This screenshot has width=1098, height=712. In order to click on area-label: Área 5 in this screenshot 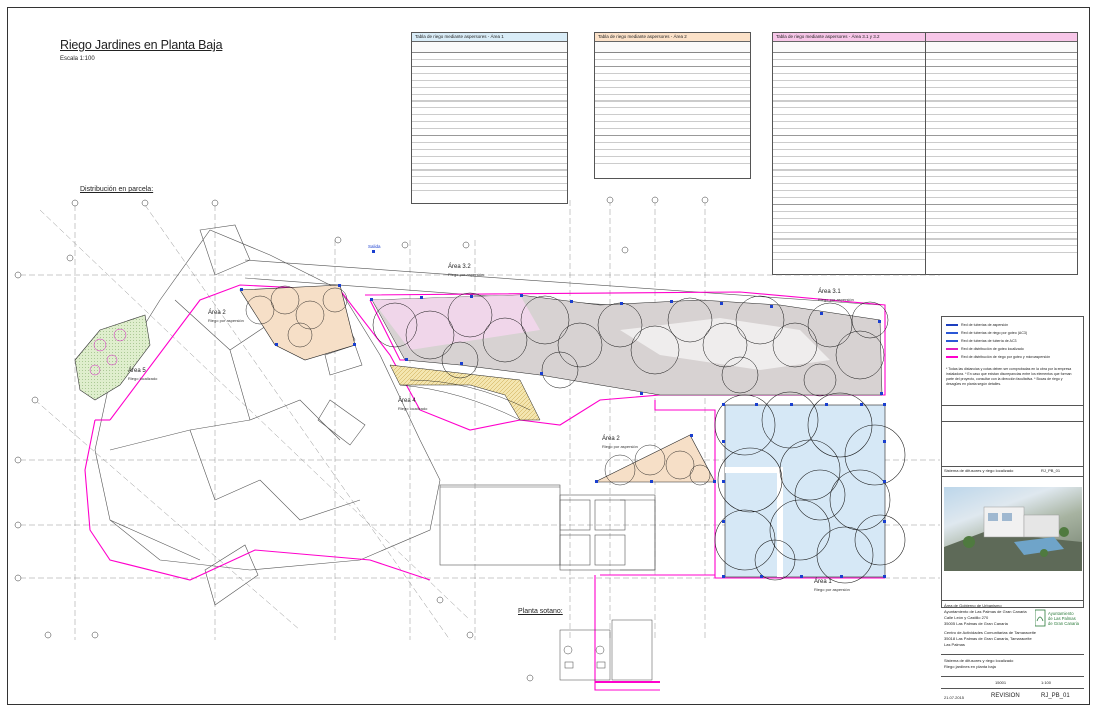, I will do `click(137, 371)`.